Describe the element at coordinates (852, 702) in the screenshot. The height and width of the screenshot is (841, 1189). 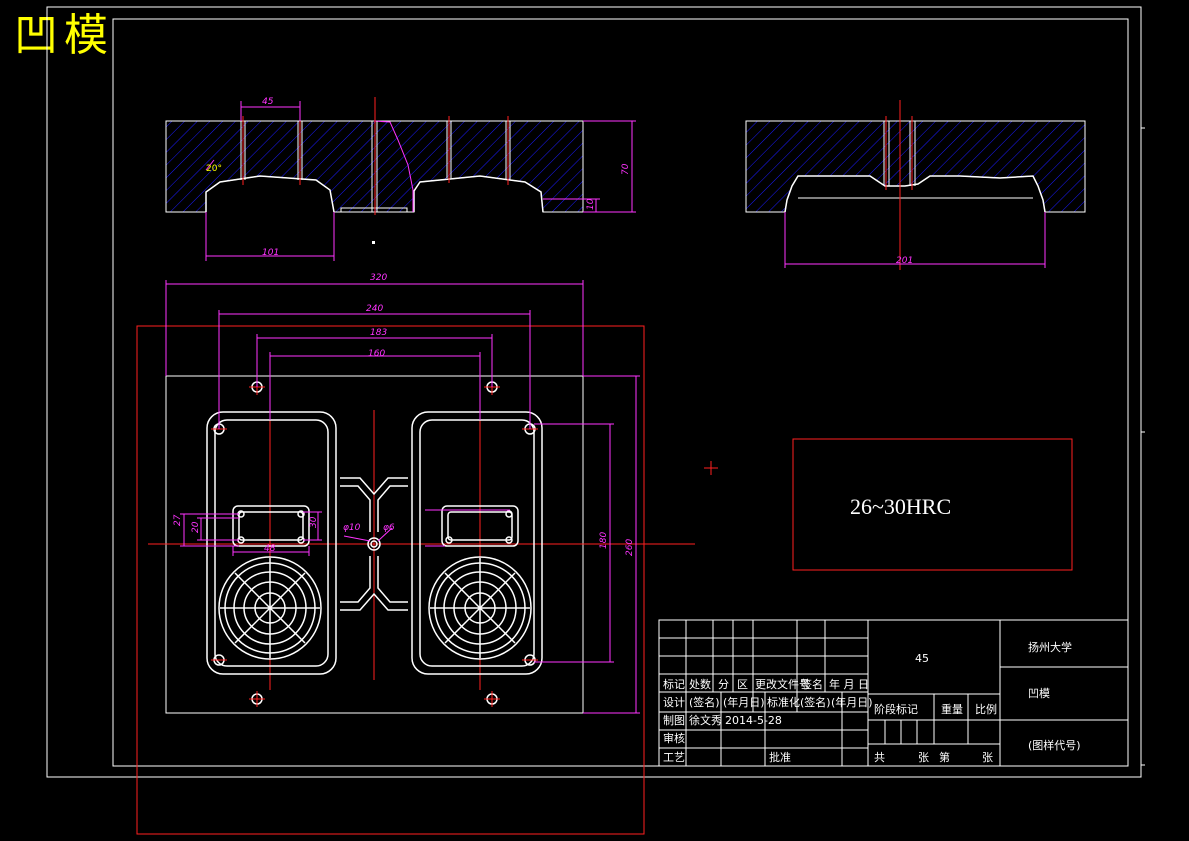
I see `standardize-date: (年月日)` at that location.